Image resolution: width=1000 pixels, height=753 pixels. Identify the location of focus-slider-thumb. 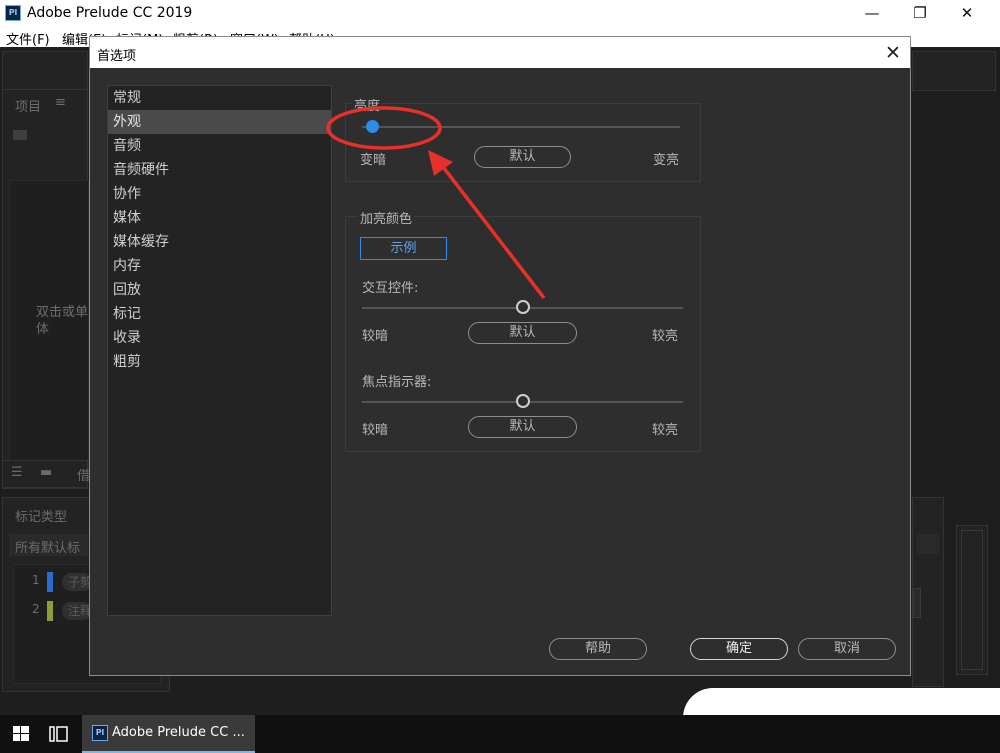
(522, 401).